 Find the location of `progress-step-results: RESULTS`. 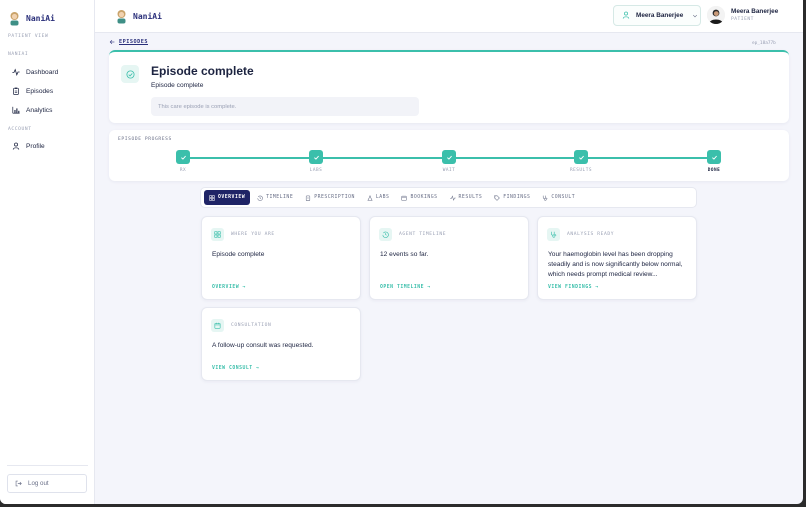

progress-step-results: RESULTS is located at coordinates (581, 161).